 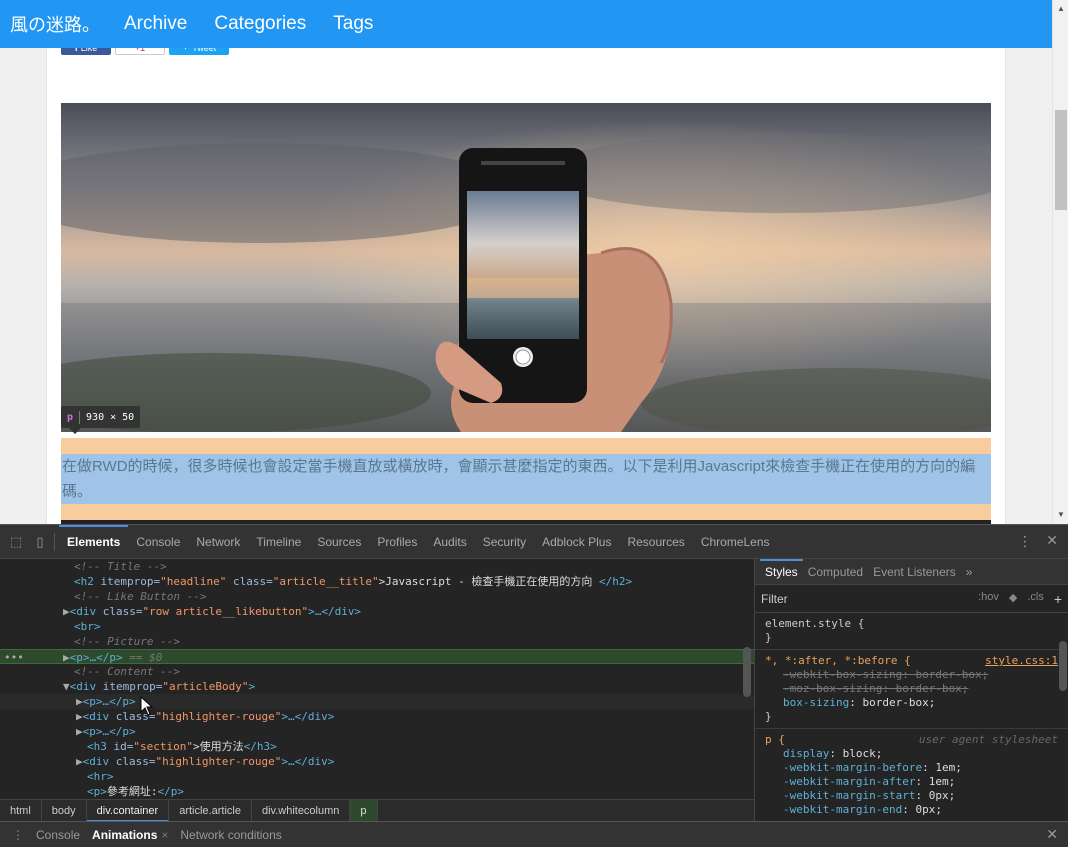 What do you see at coordinates (40, 542) in the screenshot?
I see `device-mode-icon: ▯` at bounding box center [40, 542].